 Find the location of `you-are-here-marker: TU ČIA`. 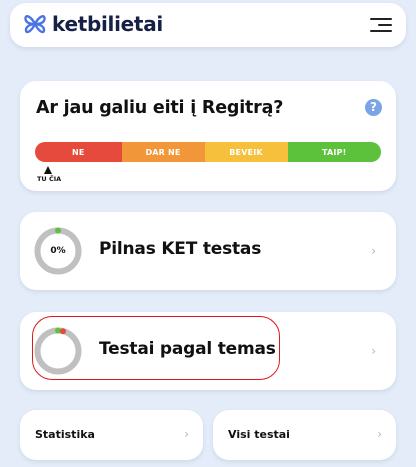

you-are-here-marker: TU ČIA is located at coordinates (49, 174).